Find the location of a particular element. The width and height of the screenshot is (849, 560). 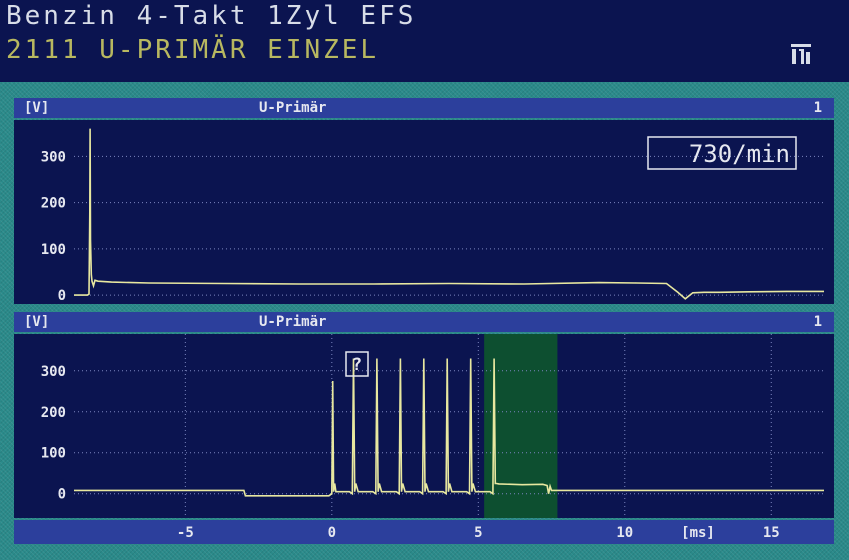

x-tick-label: 0 is located at coordinates (332, 533).